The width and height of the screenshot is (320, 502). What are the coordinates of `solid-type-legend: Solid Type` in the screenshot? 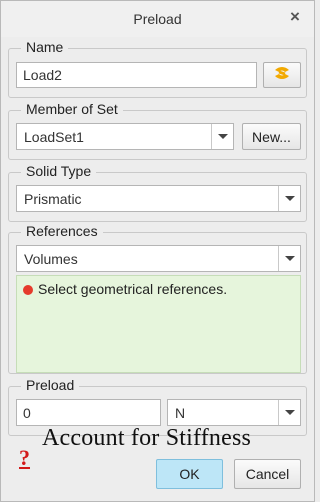 It's located at (59, 171).